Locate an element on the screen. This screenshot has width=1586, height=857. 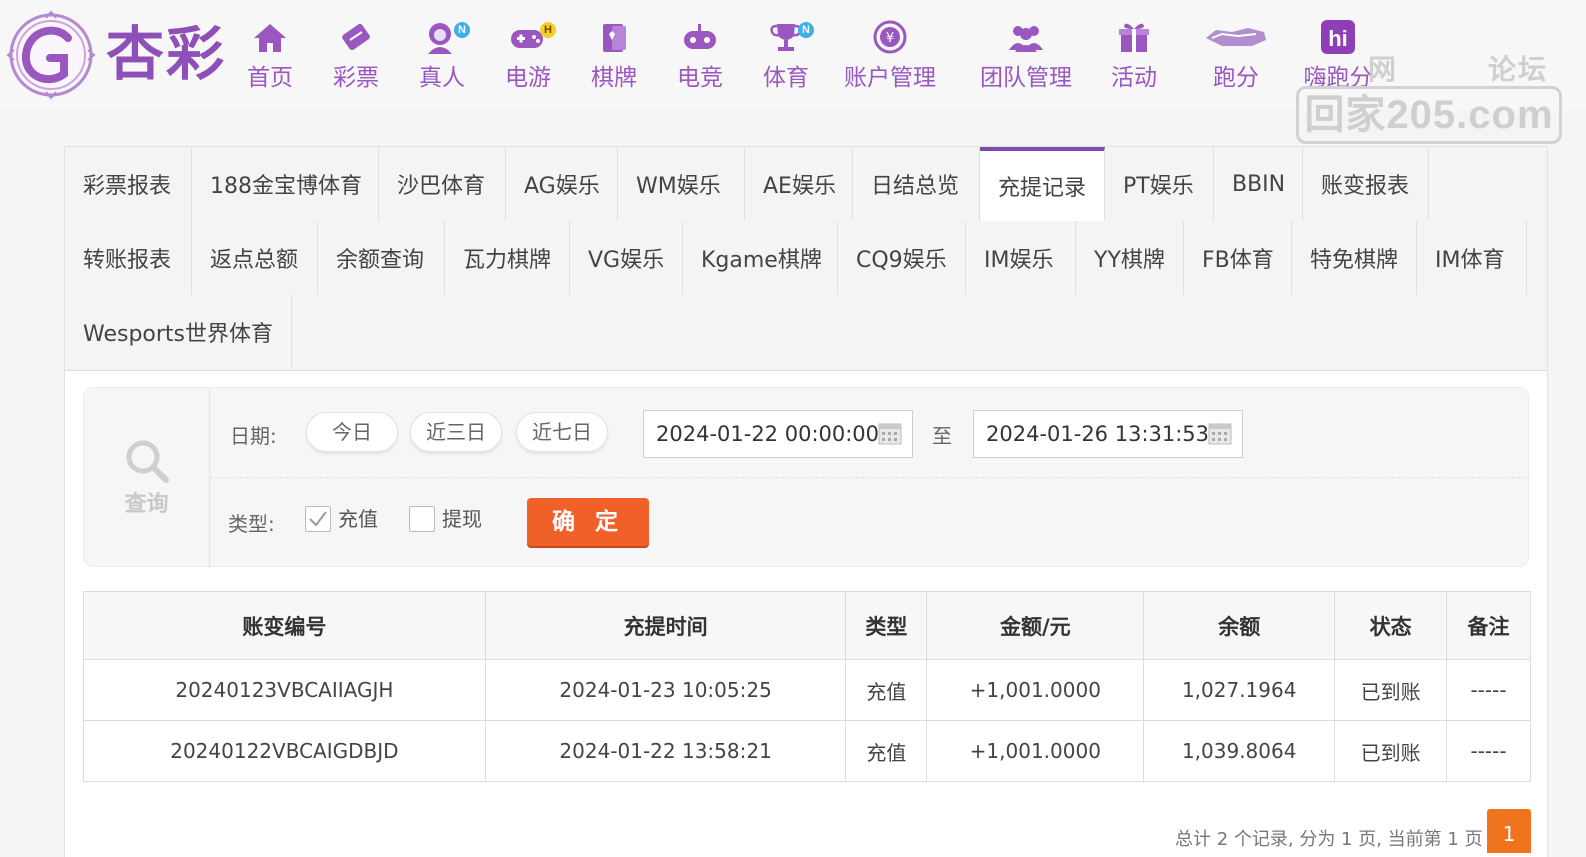
end-date-input: 2024-01-26 13:31:53 is located at coordinates (1108, 434).